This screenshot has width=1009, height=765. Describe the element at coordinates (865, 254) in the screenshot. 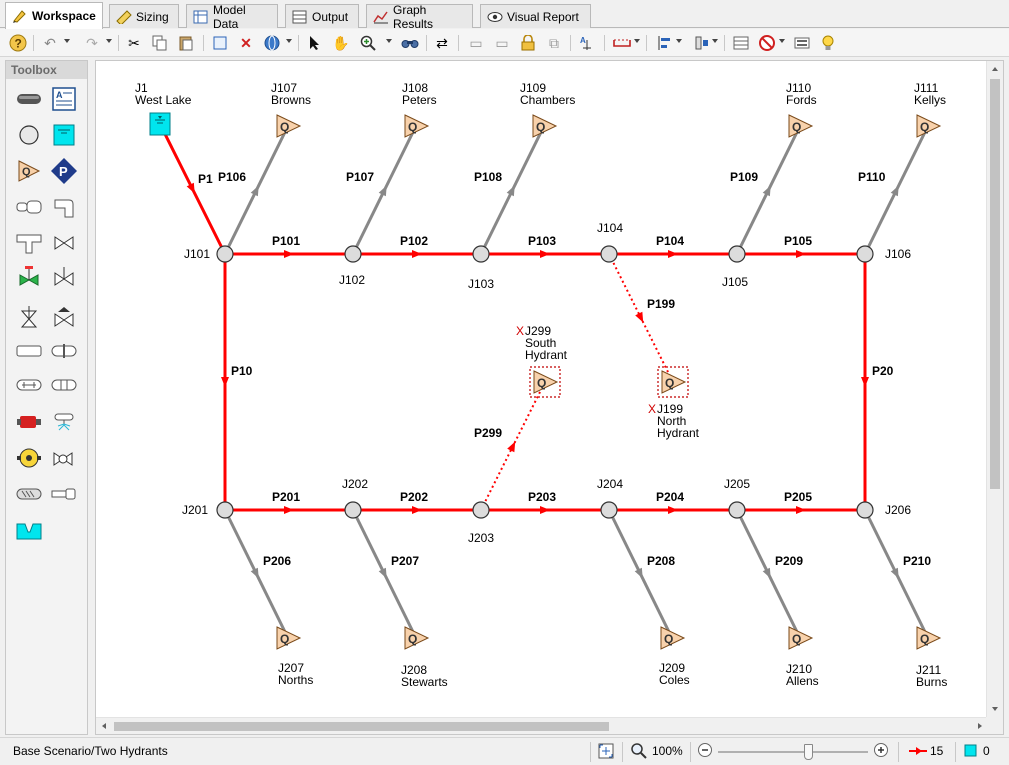

I see `junction-j106` at that location.